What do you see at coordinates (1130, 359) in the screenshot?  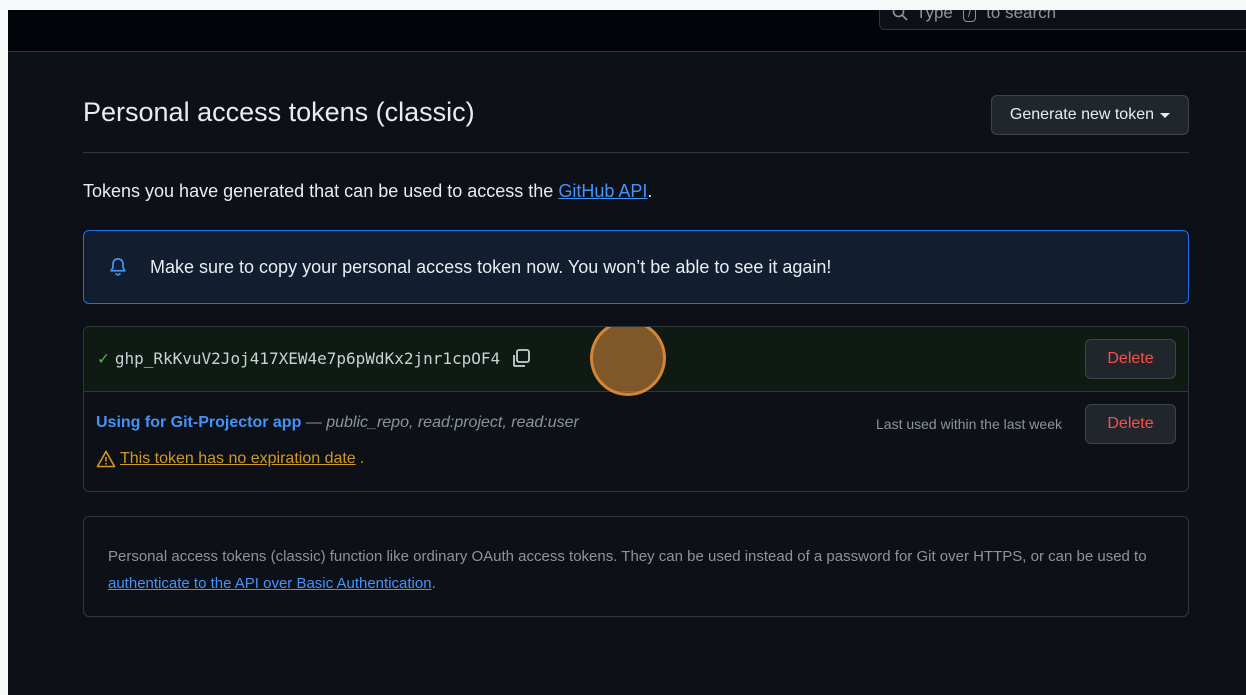 I see `delete-new-token-button: Delete` at bounding box center [1130, 359].